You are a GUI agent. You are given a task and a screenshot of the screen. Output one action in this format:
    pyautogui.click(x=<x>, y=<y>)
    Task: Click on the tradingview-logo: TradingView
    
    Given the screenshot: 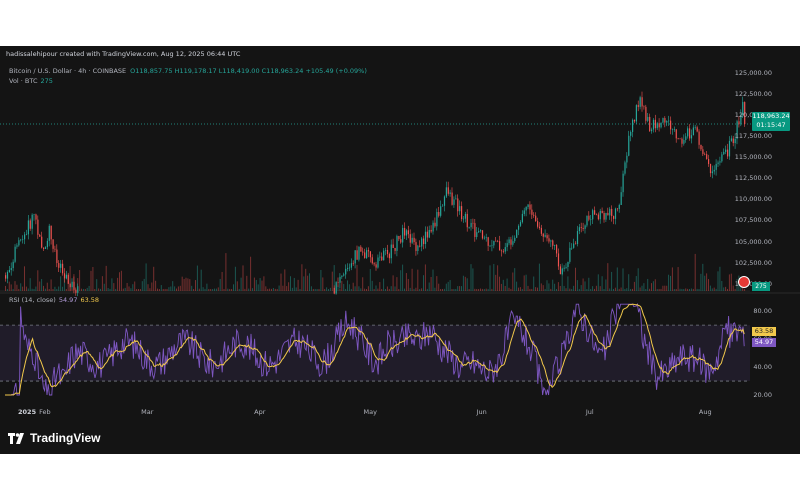 What is the action you would take?
    pyautogui.click(x=54, y=438)
    